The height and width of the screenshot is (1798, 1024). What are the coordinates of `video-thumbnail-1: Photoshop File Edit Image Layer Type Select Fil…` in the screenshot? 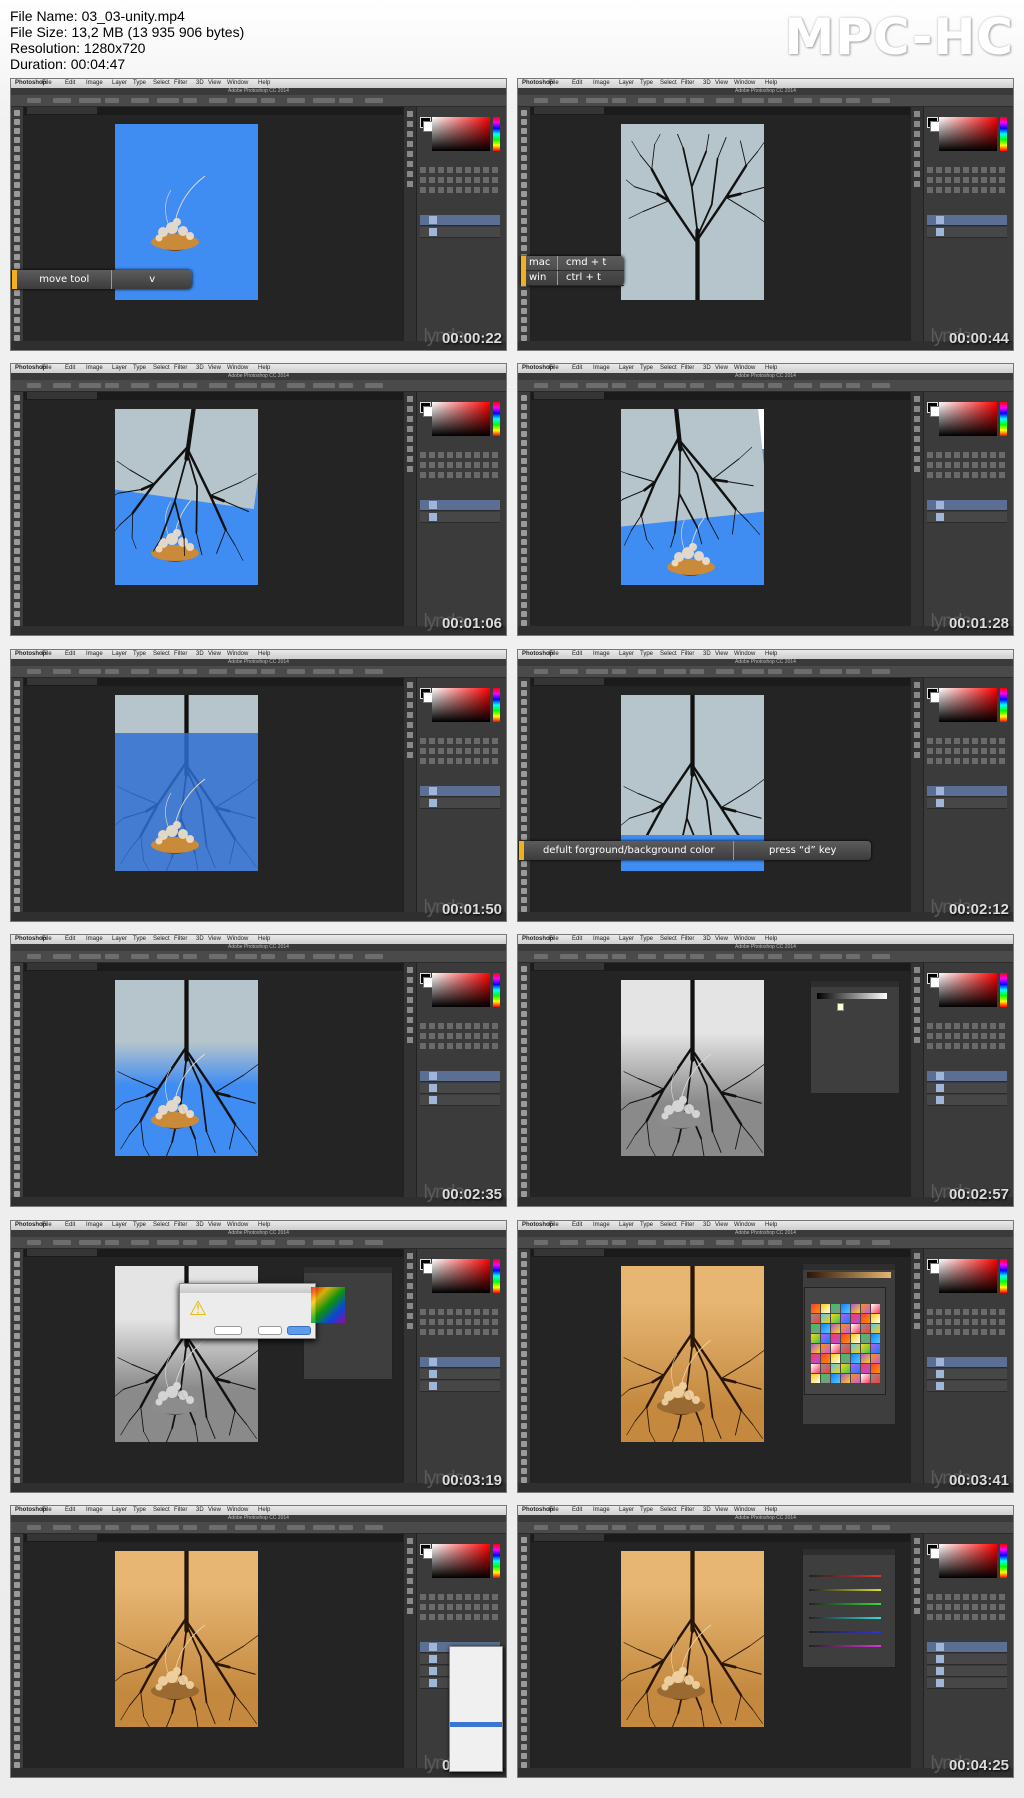 It's located at (258, 214).